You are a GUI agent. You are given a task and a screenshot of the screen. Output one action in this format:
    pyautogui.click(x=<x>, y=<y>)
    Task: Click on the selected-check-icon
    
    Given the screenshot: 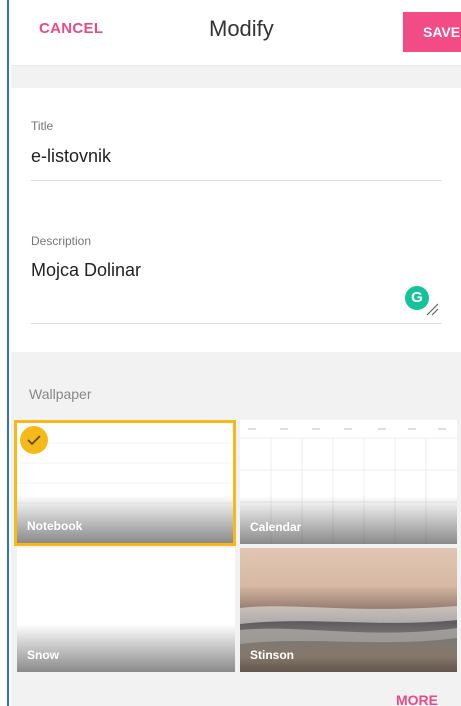 What is the action you would take?
    pyautogui.click(x=34, y=440)
    